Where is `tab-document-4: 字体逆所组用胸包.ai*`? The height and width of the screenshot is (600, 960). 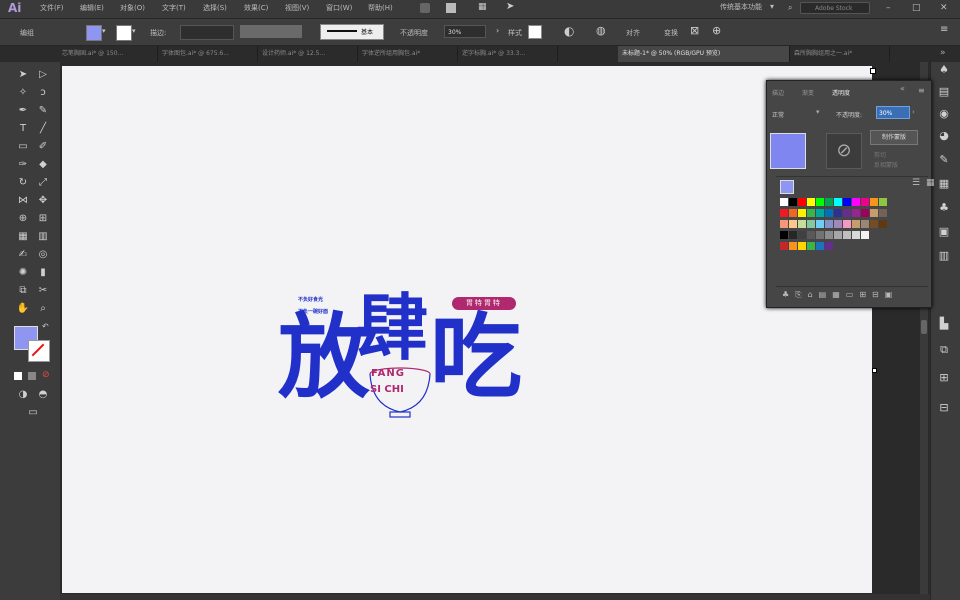 tab-document-4: 字体逆所组用胸包.ai* is located at coordinates (408, 54).